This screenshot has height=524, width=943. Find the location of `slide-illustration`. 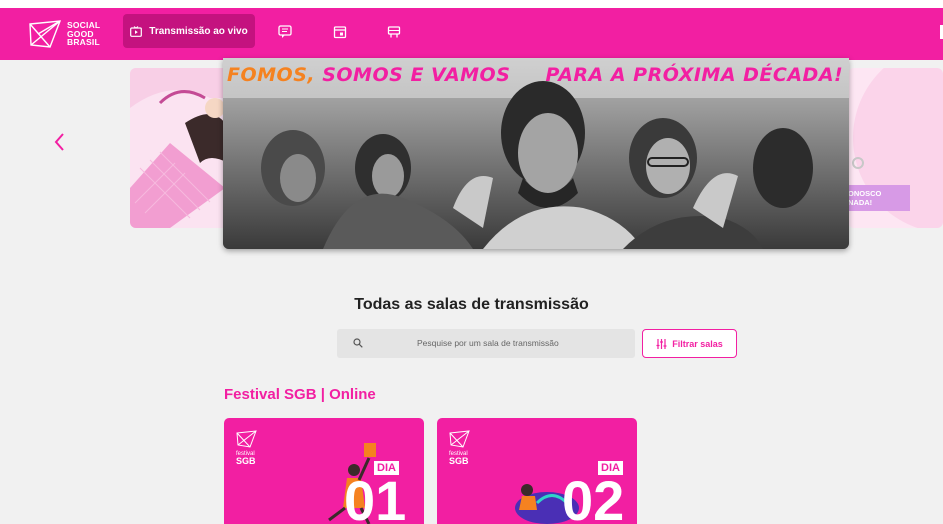

slide-illustration is located at coordinates (180, 148).